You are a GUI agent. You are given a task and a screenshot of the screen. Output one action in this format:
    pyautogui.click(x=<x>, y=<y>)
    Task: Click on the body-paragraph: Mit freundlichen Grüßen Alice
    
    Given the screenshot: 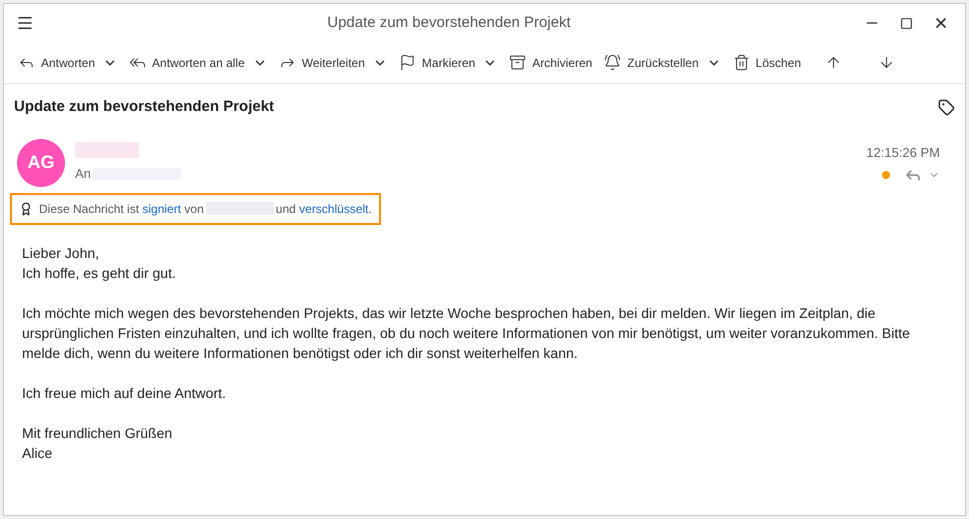 What is the action you would take?
    pyautogui.click(x=98, y=443)
    